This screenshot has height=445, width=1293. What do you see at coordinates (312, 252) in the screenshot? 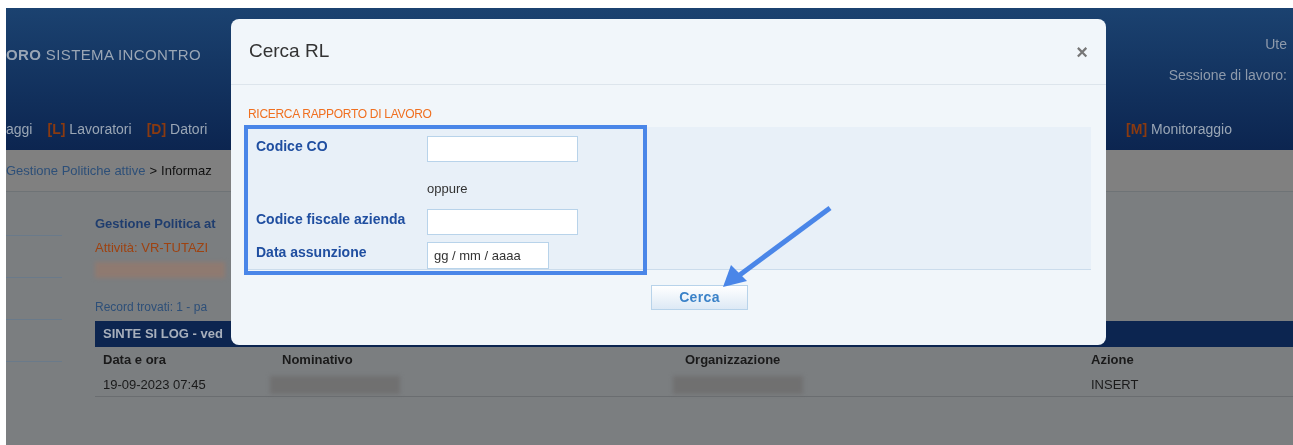
I see `field-label: Data assunzione` at bounding box center [312, 252].